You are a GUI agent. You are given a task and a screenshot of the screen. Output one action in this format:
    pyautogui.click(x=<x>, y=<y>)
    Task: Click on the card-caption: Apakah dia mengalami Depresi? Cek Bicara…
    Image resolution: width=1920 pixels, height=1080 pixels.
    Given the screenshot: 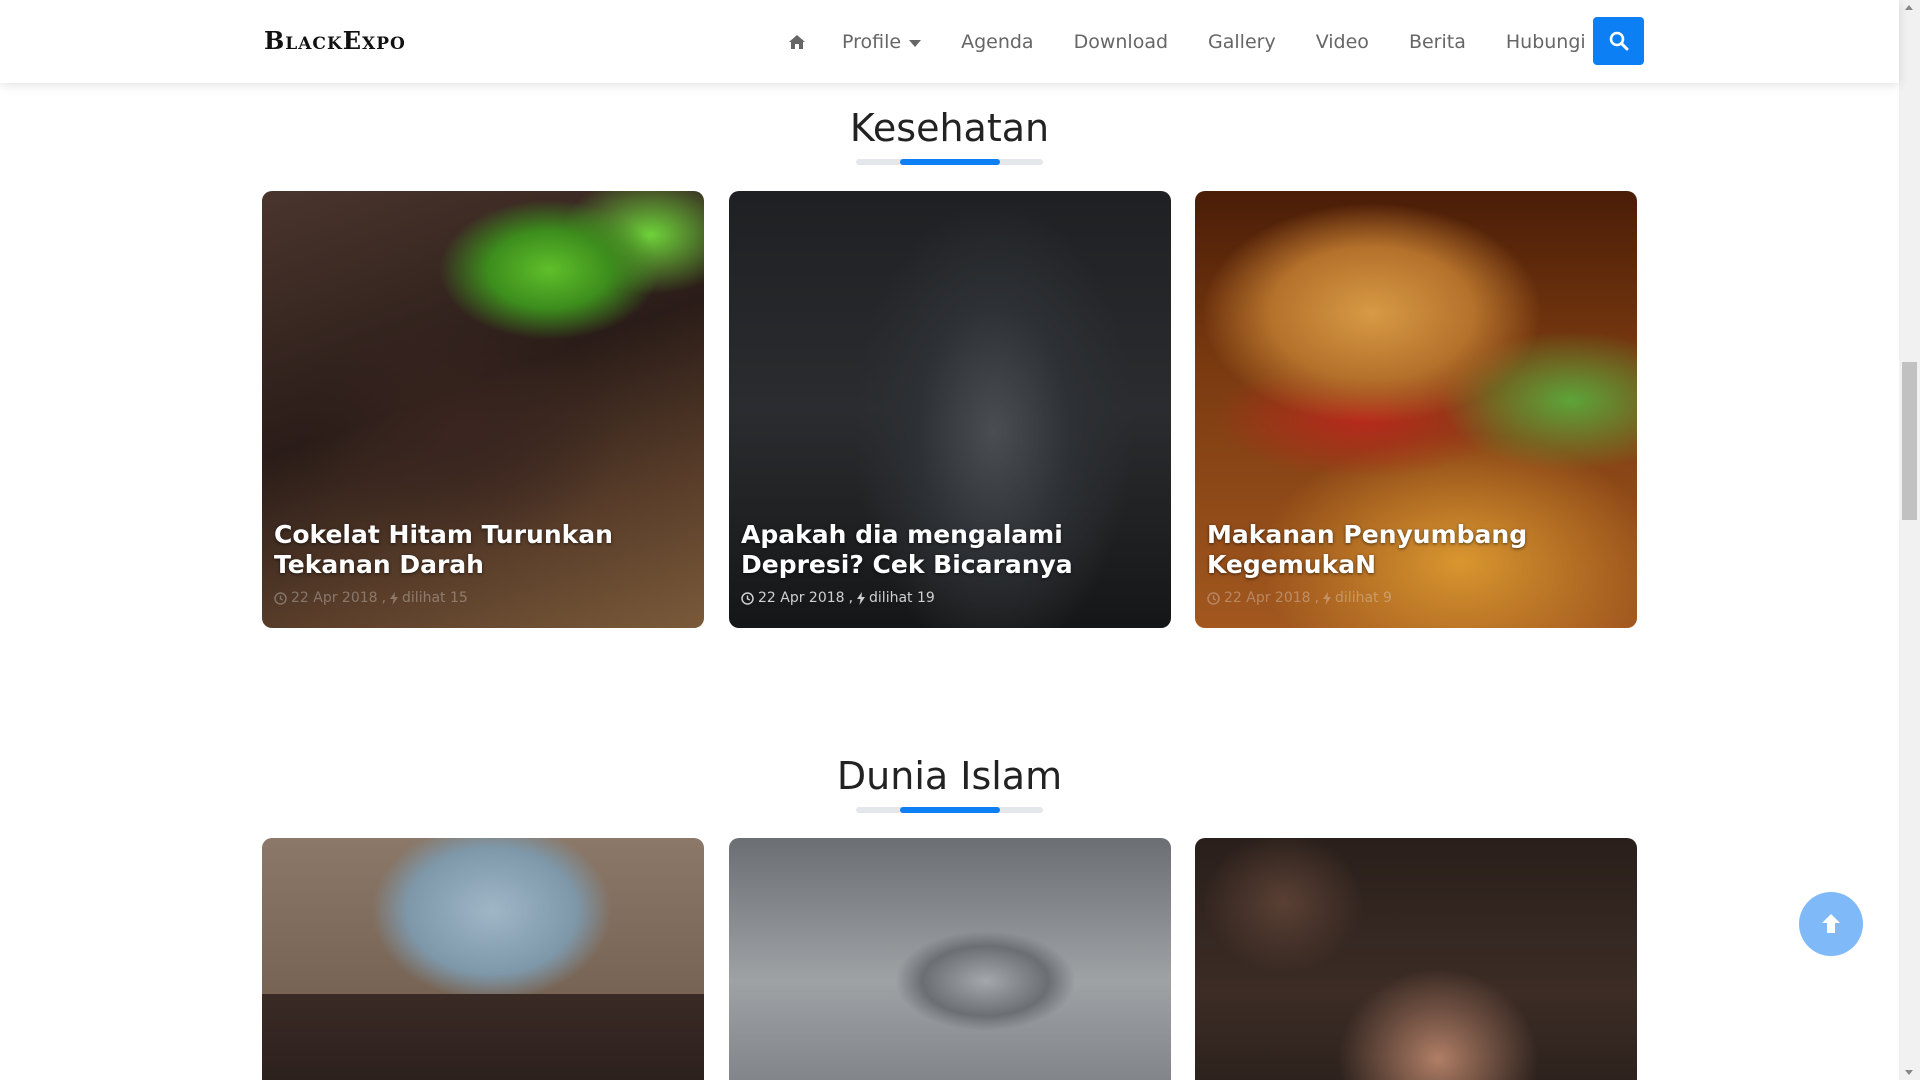 What is the action you would take?
    pyautogui.click(x=950, y=563)
    